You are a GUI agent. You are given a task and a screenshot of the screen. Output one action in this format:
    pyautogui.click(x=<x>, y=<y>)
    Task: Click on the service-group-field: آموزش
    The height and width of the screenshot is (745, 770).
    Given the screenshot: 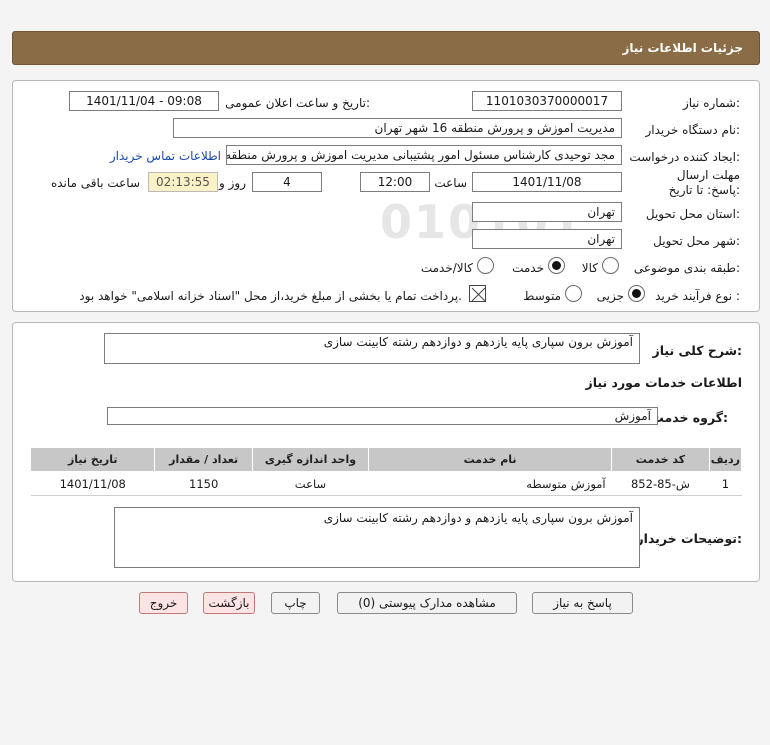 What is the action you would take?
    pyautogui.click(x=382, y=416)
    